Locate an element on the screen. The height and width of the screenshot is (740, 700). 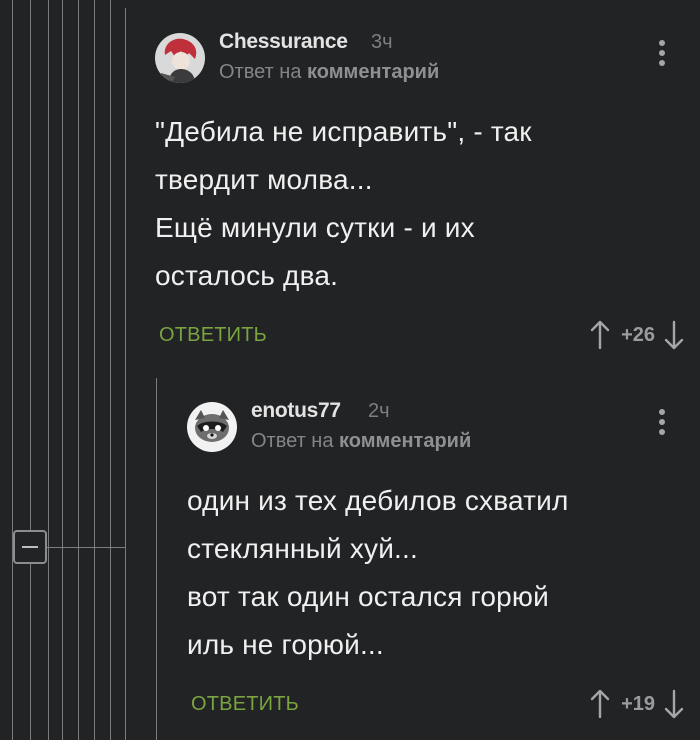
username: Chessurance is located at coordinates (283, 42).